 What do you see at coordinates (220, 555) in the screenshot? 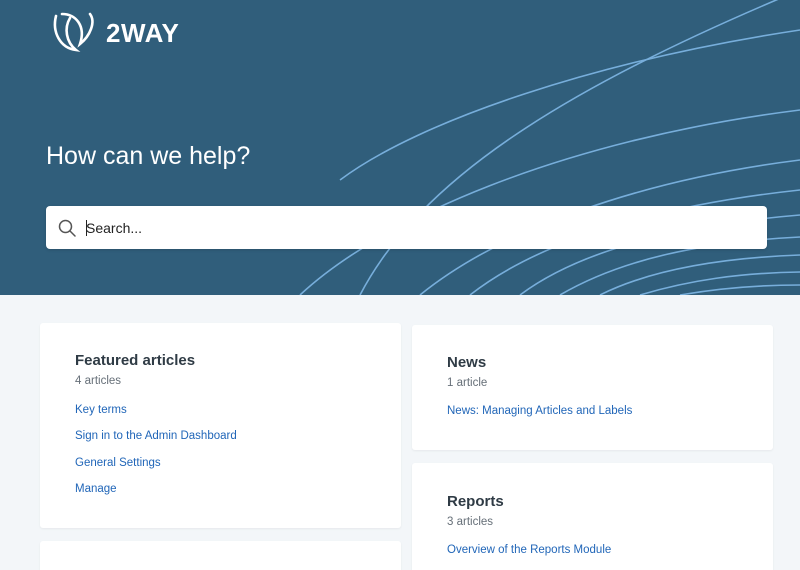
I see `card-partial` at bounding box center [220, 555].